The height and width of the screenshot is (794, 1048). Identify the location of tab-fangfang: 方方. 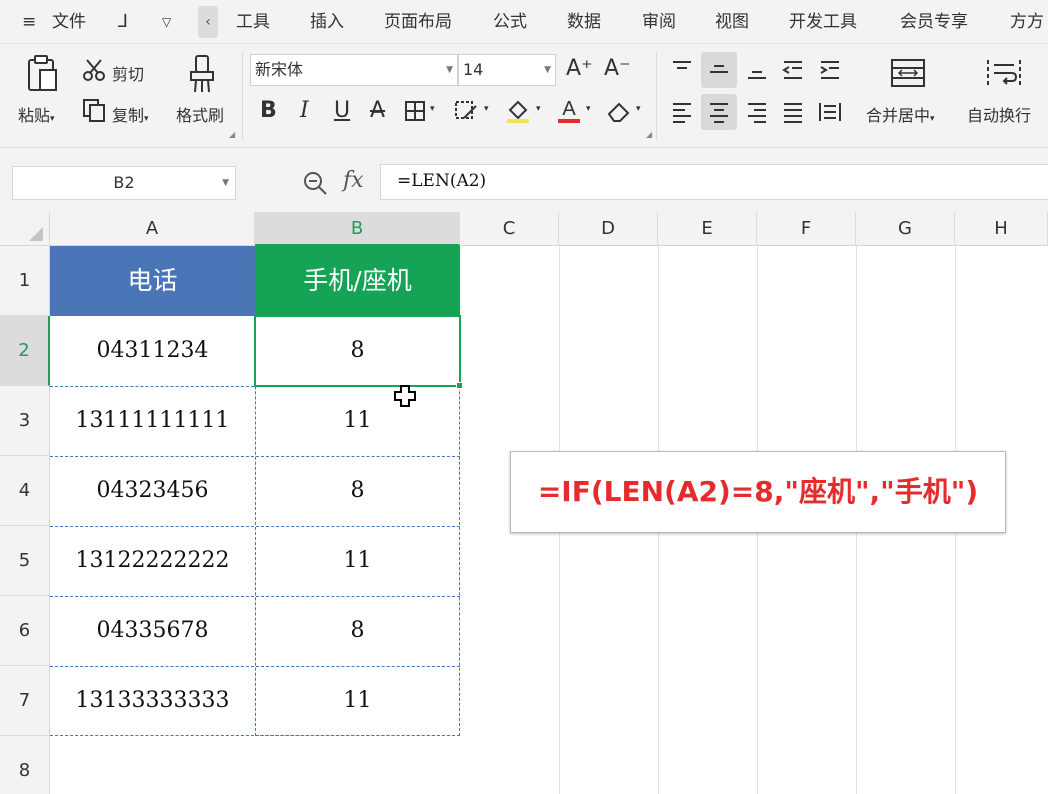
(1027, 22).